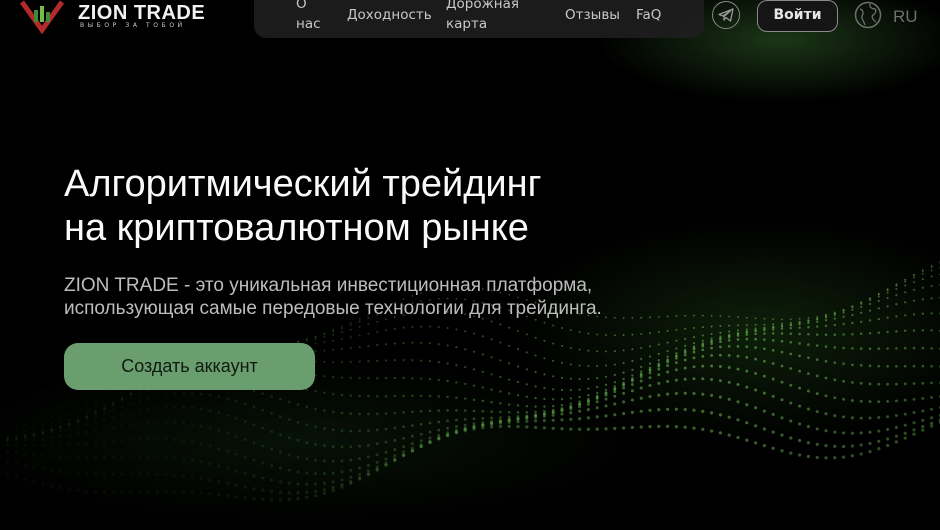  I want to click on telegram-button, so click(726, 15).